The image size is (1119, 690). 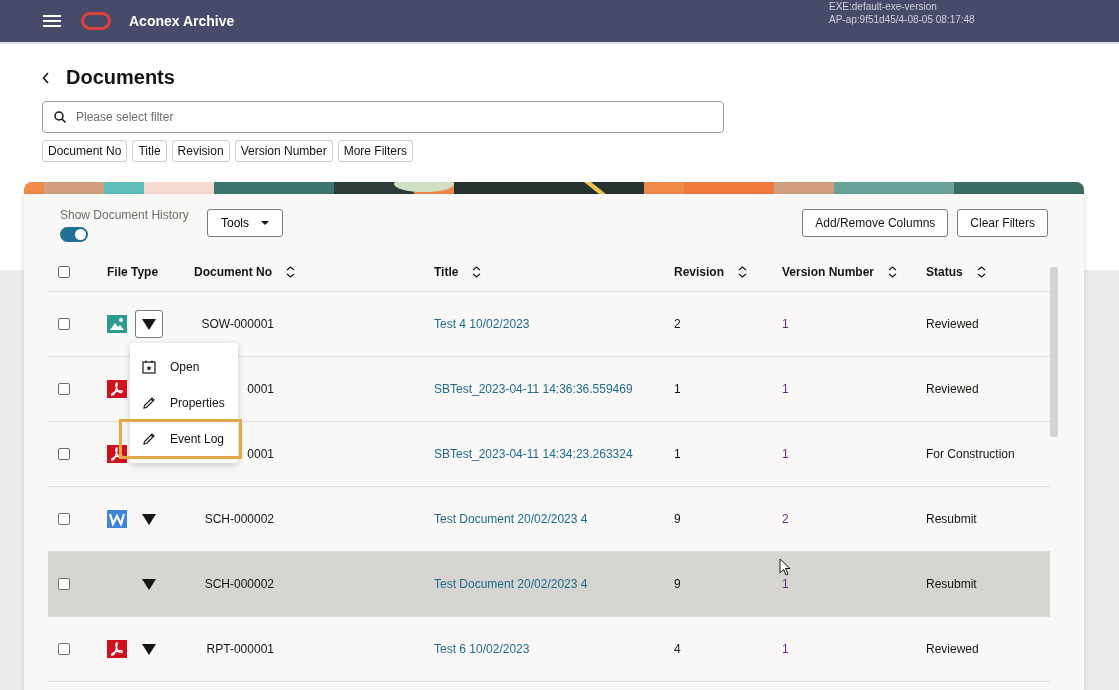 I want to click on toggle-label: Show Document History, so click(x=125, y=215).